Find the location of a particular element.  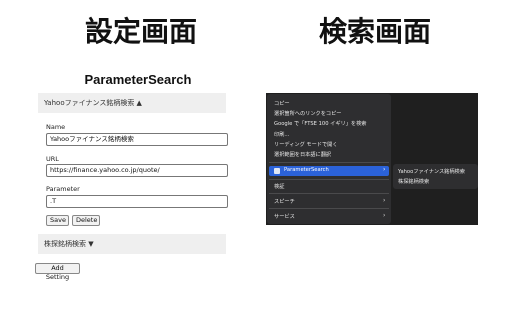

menu-item-reading-mode: リーディング モードで開く is located at coordinates (306, 144).